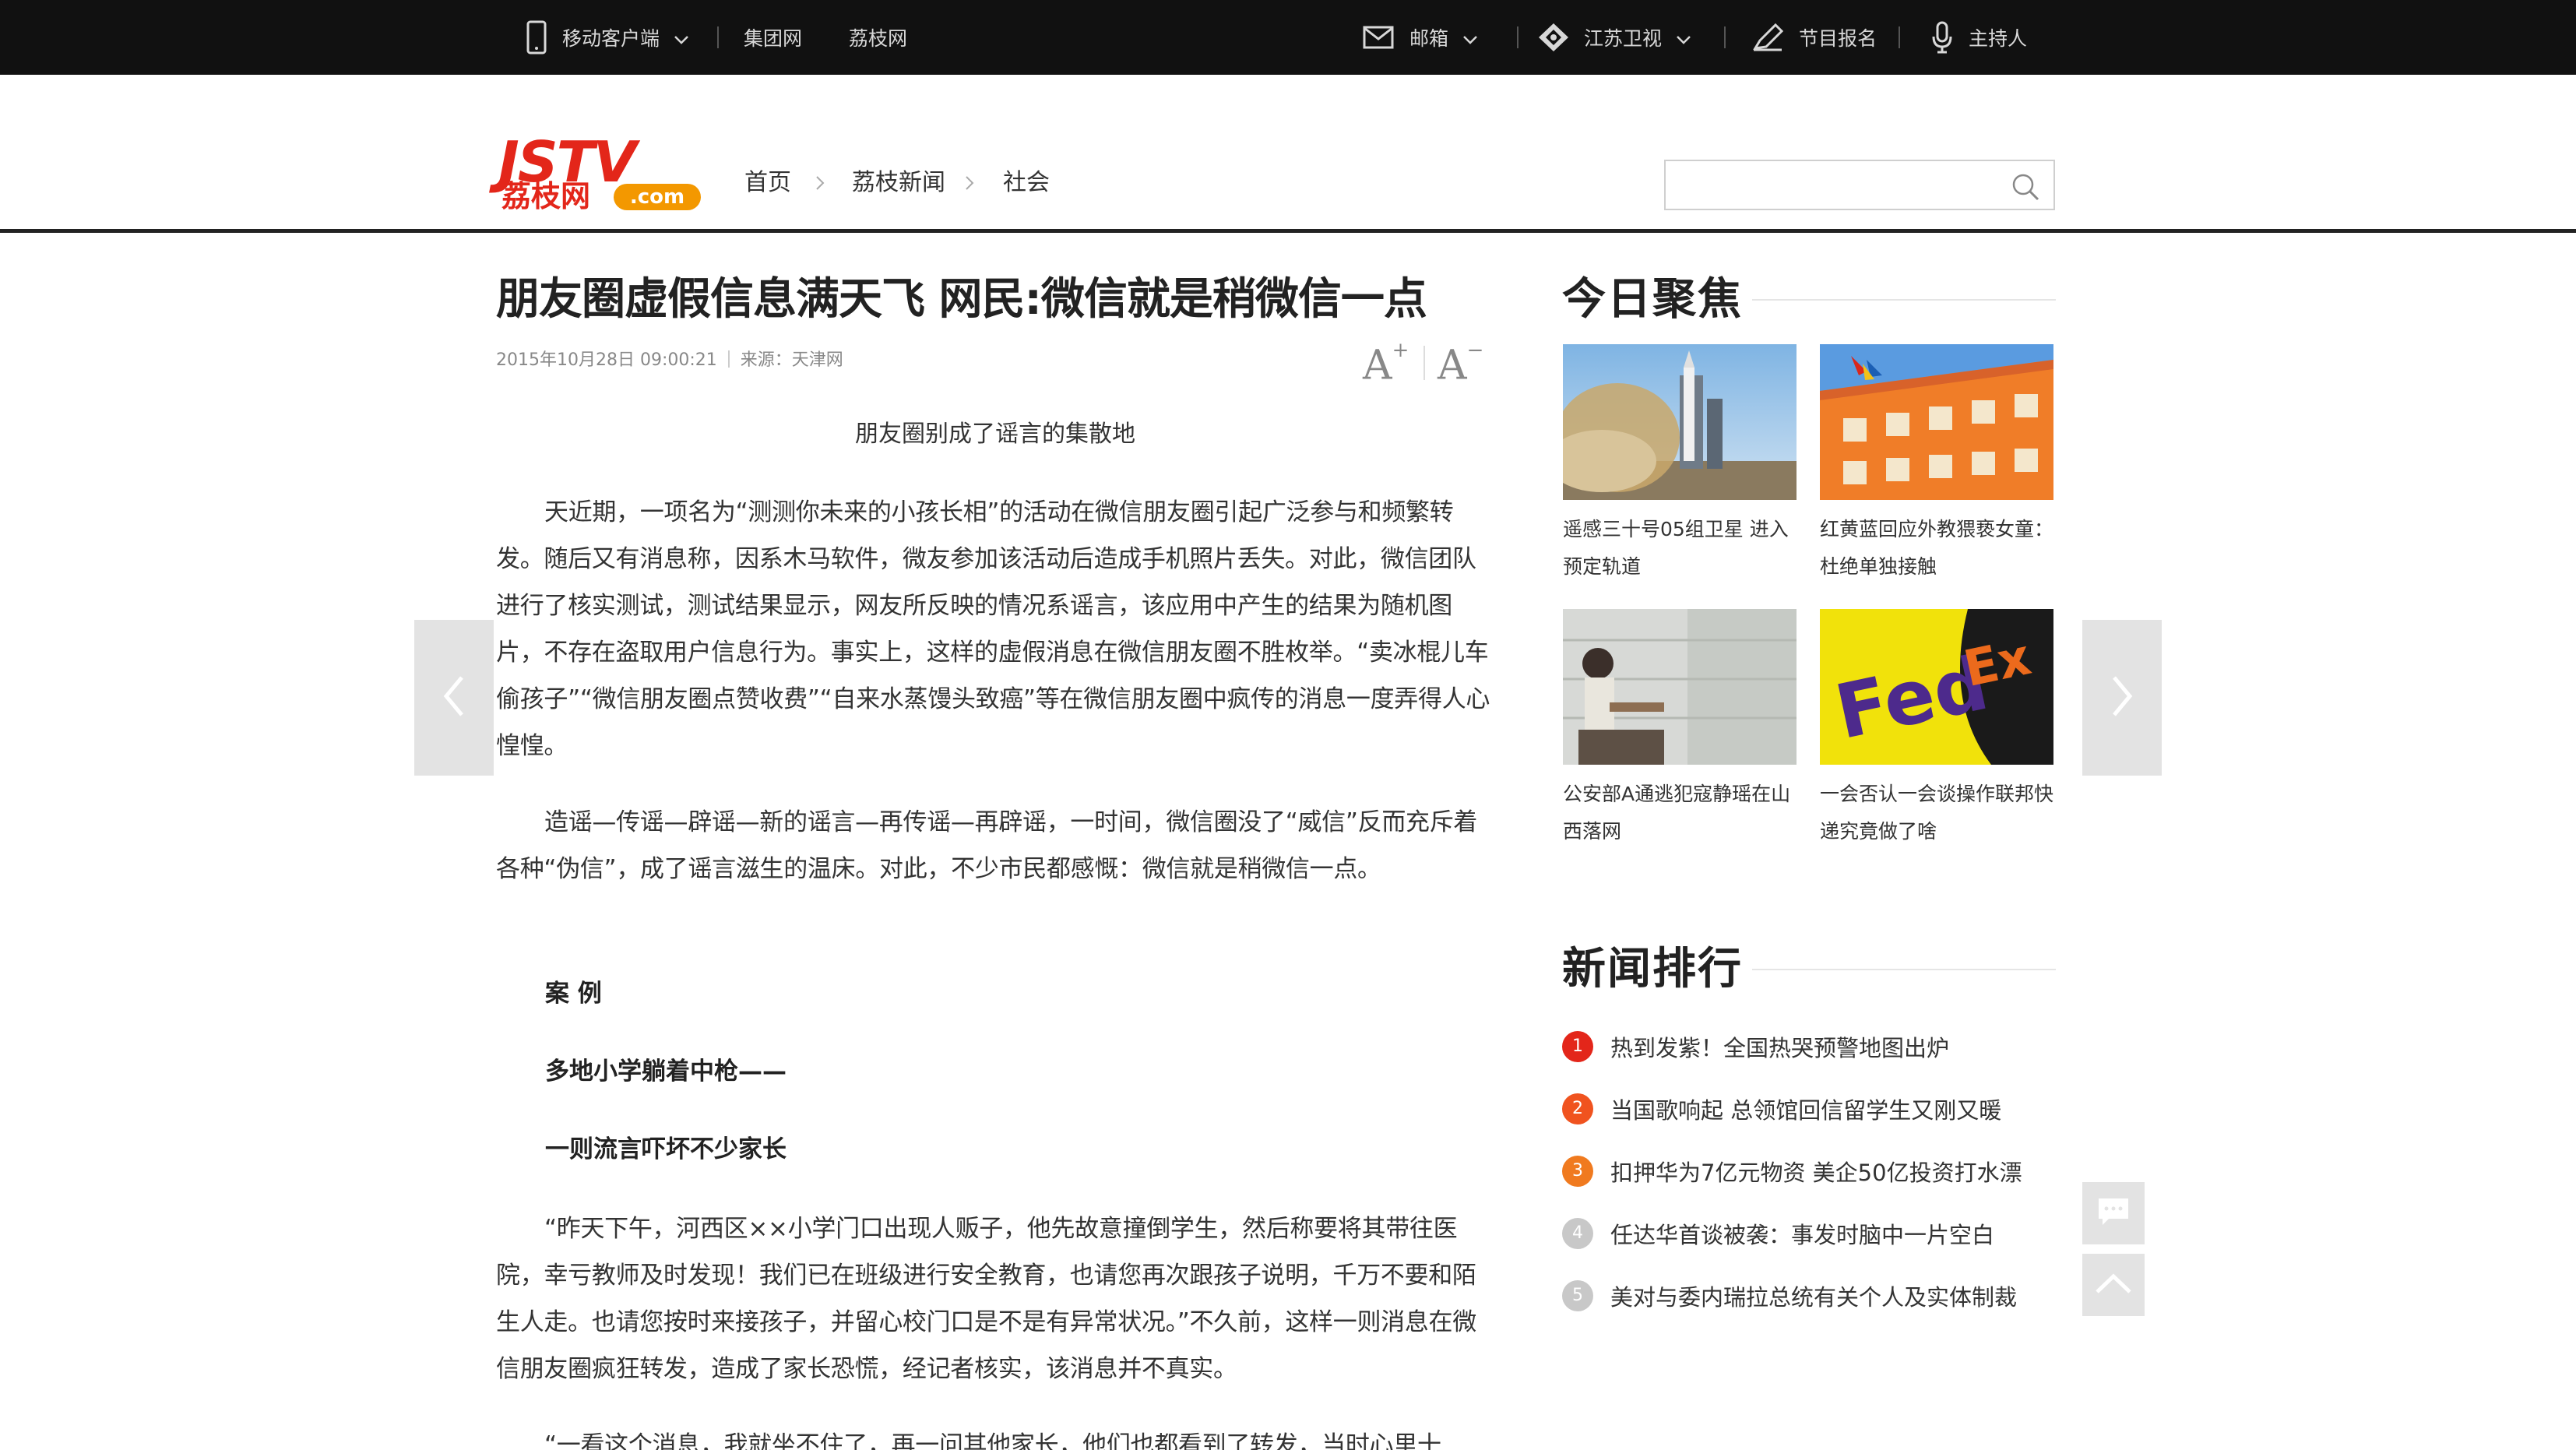 The height and width of the screenshot is (1450, 2576). I want to click on focus-caption: 公安部A通逃犯寇静瑶在山西落网, so click(1683, 813).